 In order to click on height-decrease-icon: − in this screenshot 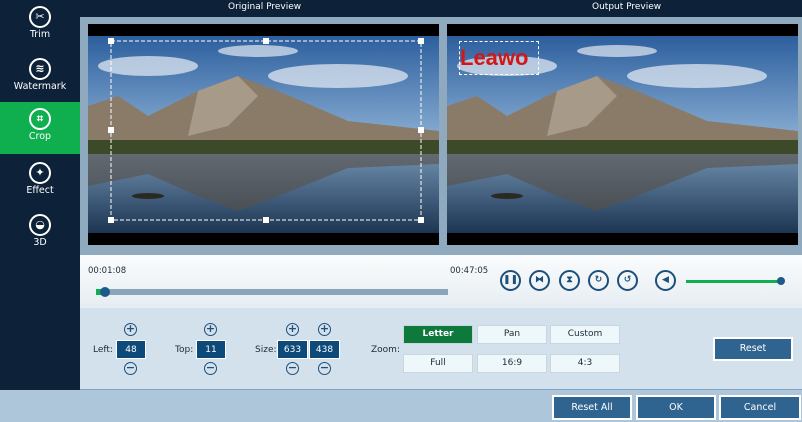, I will do `click(324, 368)`.